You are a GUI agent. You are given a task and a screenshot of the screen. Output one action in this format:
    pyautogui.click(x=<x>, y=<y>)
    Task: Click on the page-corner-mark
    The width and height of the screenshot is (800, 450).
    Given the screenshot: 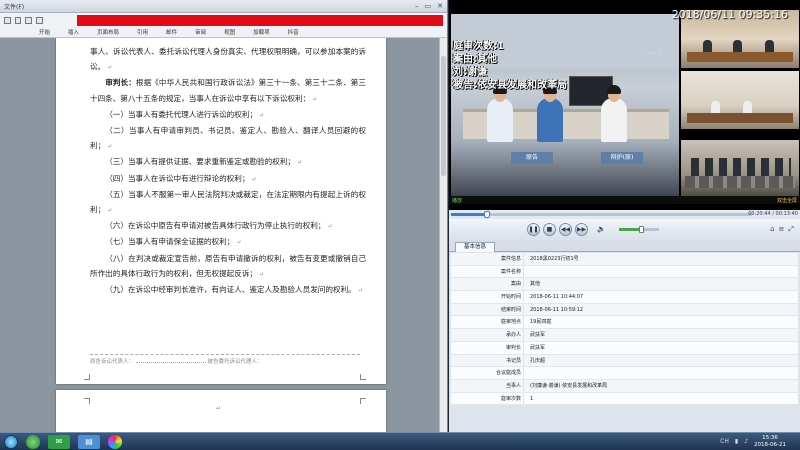 What is the action you would take?
    pyautogui.click(x=87, y=377)
    